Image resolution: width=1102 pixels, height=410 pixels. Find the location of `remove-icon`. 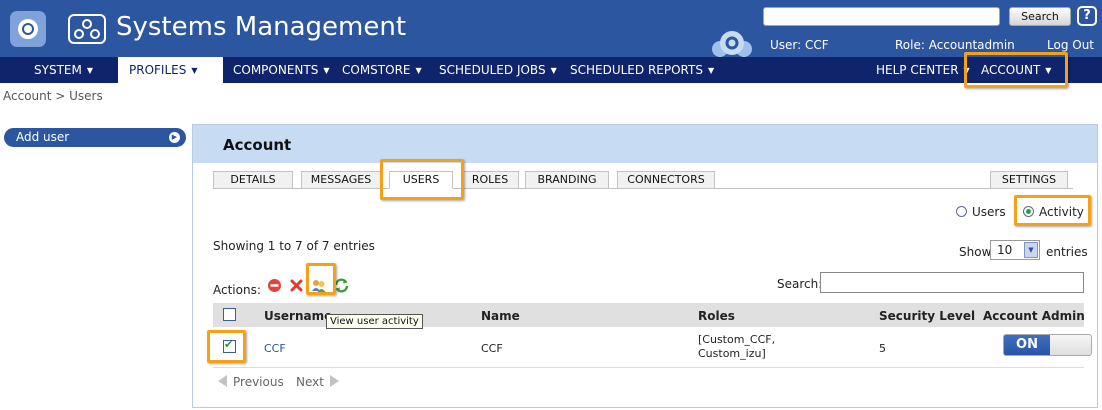

remove-icon is located at coordinates (274, 285).